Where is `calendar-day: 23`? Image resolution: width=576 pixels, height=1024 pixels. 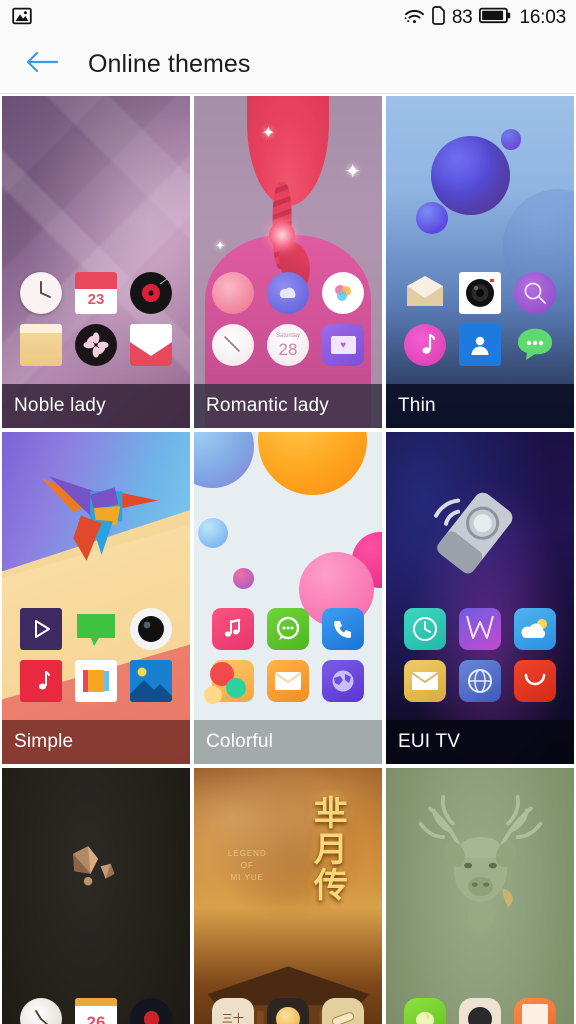
calendar-day: 23 is located at coordinates (96, 300).